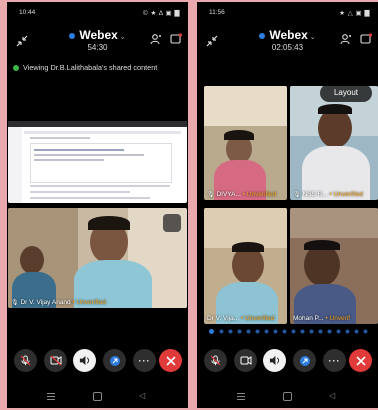  What do you see at coordinates (97, 12) in the screenshot?
I see `status-bar: 10:44 © ★ Δ ▣ ▇` at bounding box center [97, 12].